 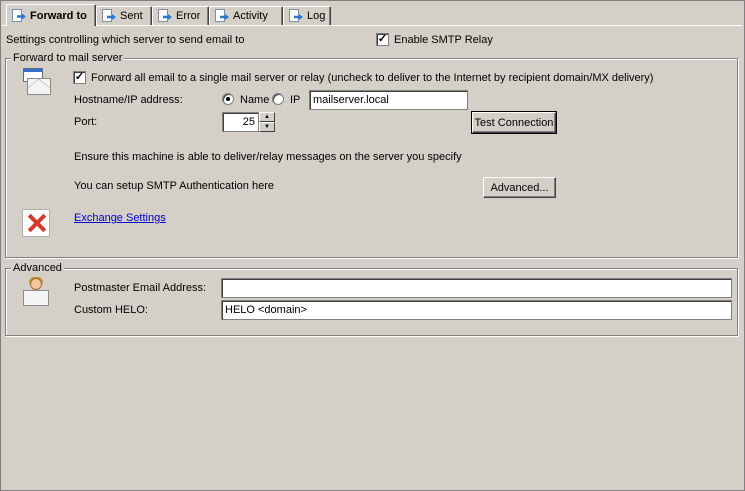 I want to click on radio-ip-label: IP, so click(x=295, y=100).